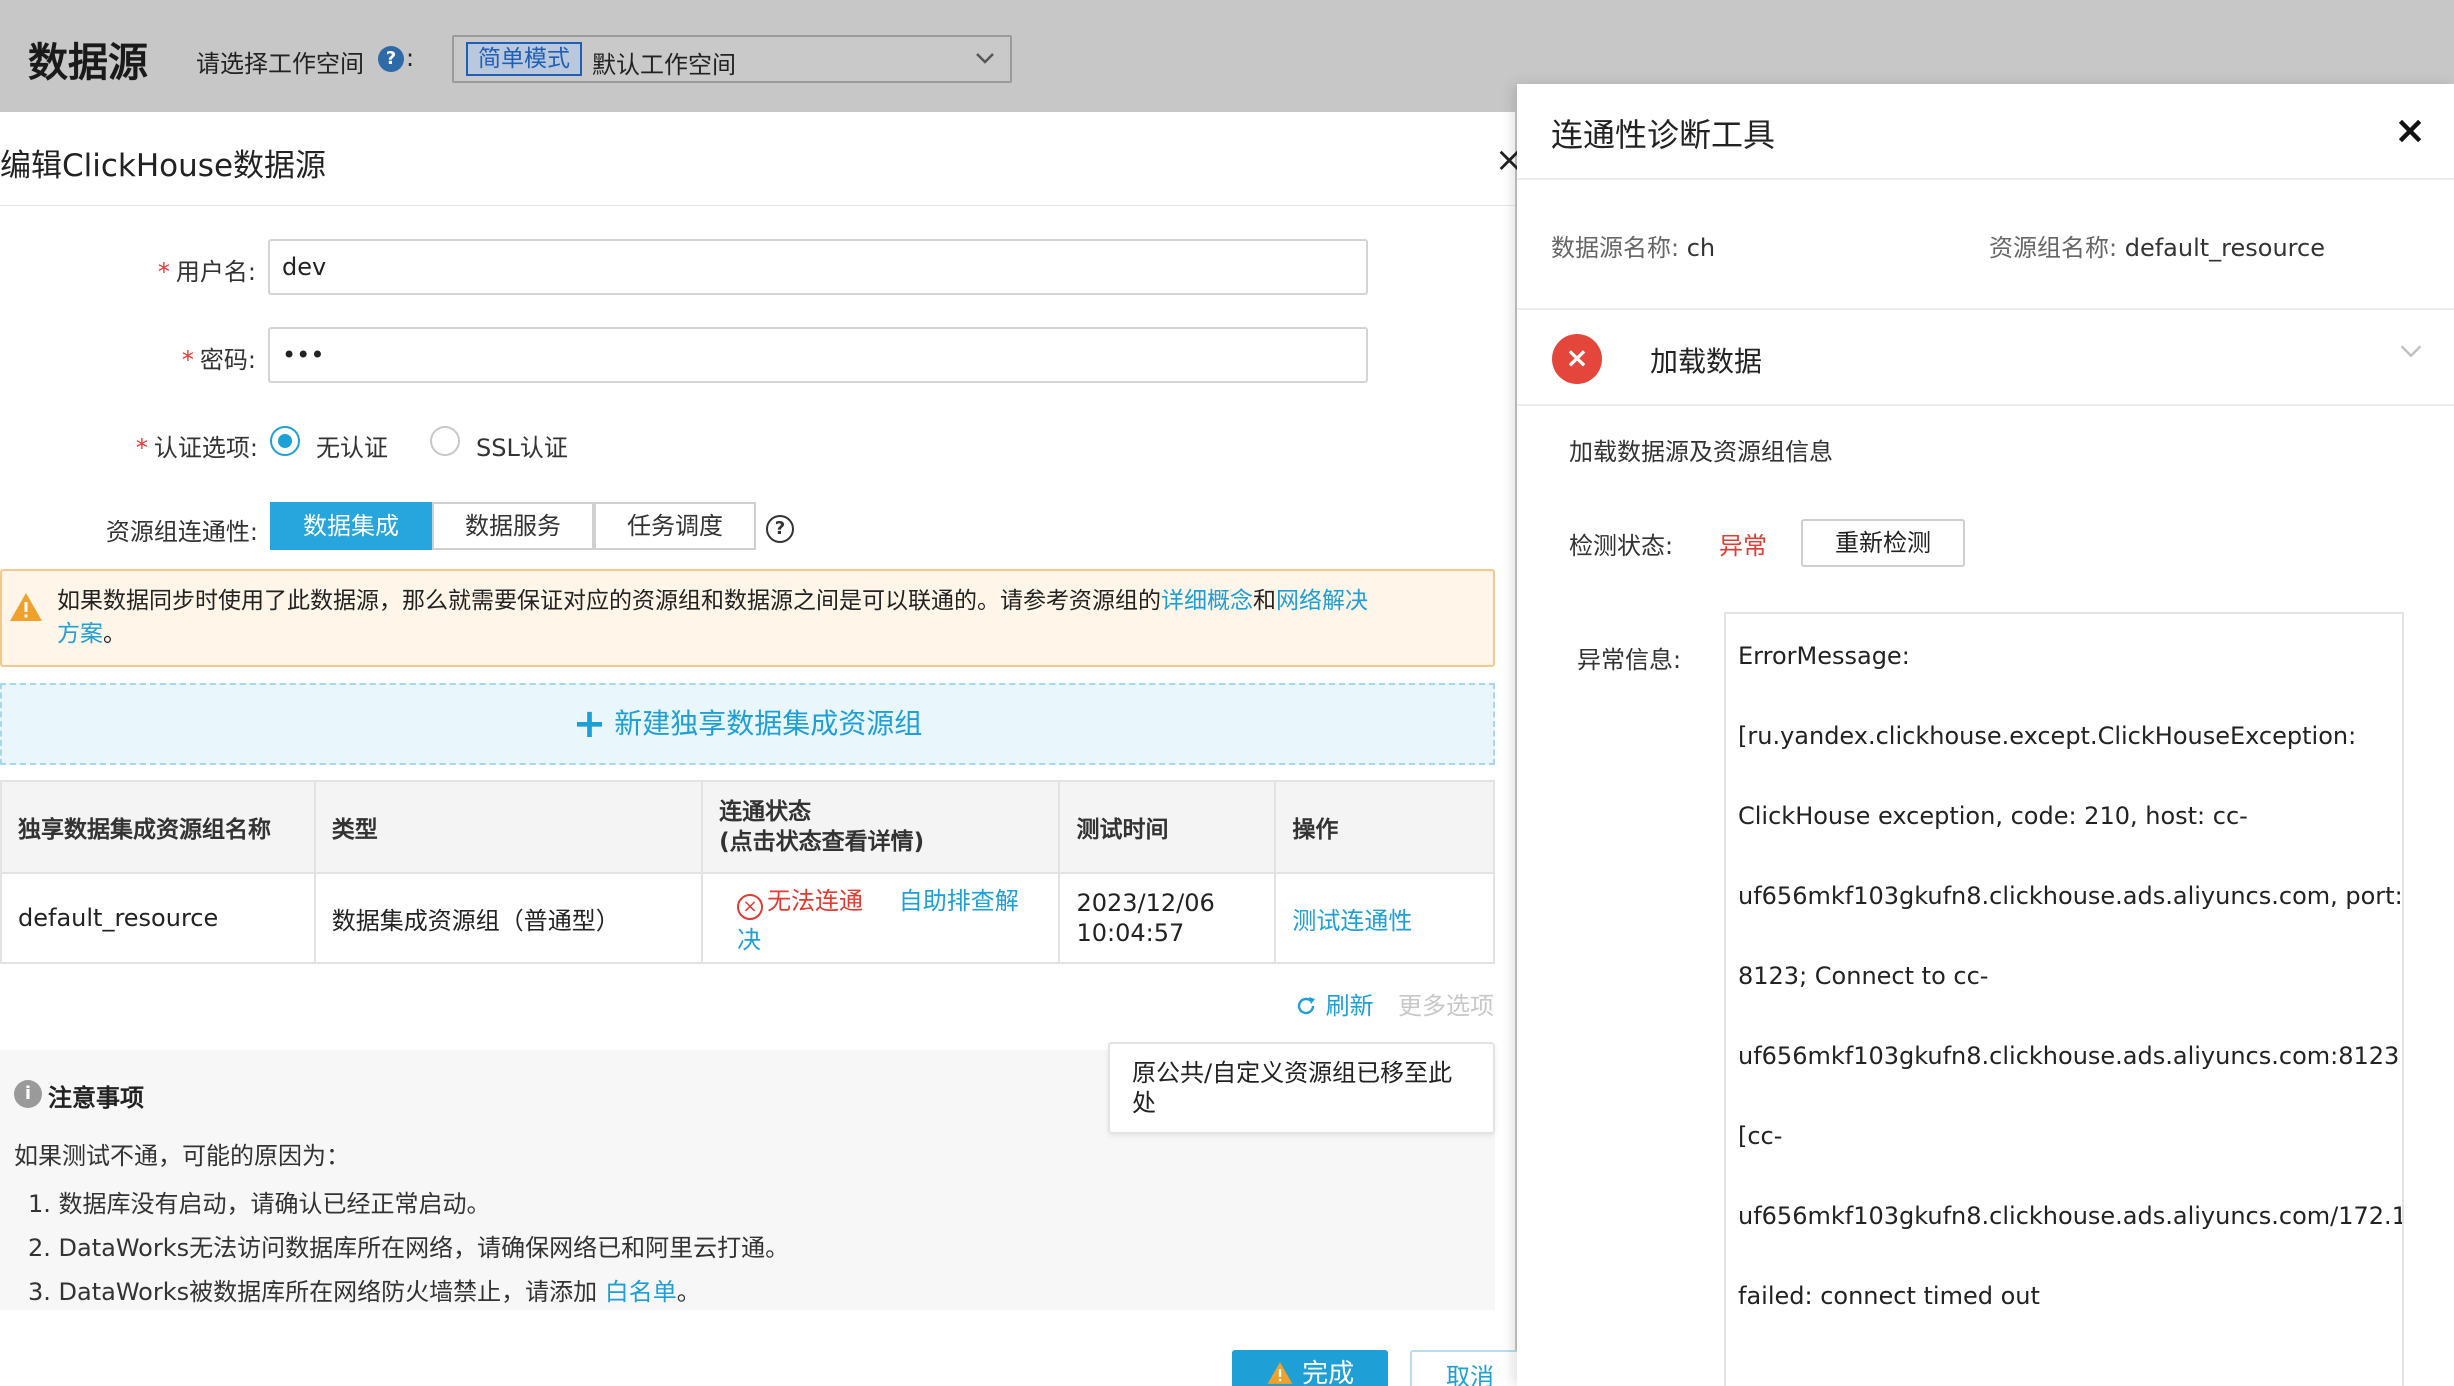 Image resolution: width=2454 pixels, height=1386 pixels. I want to click on add-resource-group-button: + 新建独享数据集成资源组, so click(747, 724).